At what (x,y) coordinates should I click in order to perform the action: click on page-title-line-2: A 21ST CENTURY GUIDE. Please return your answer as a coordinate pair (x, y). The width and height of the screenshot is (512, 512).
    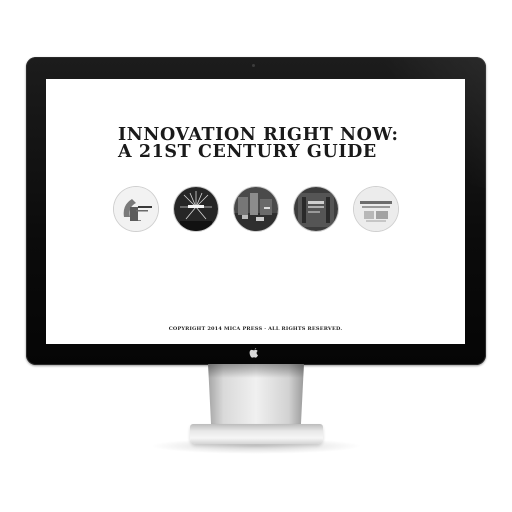
    Looking at the image, I should click on (247, 152).